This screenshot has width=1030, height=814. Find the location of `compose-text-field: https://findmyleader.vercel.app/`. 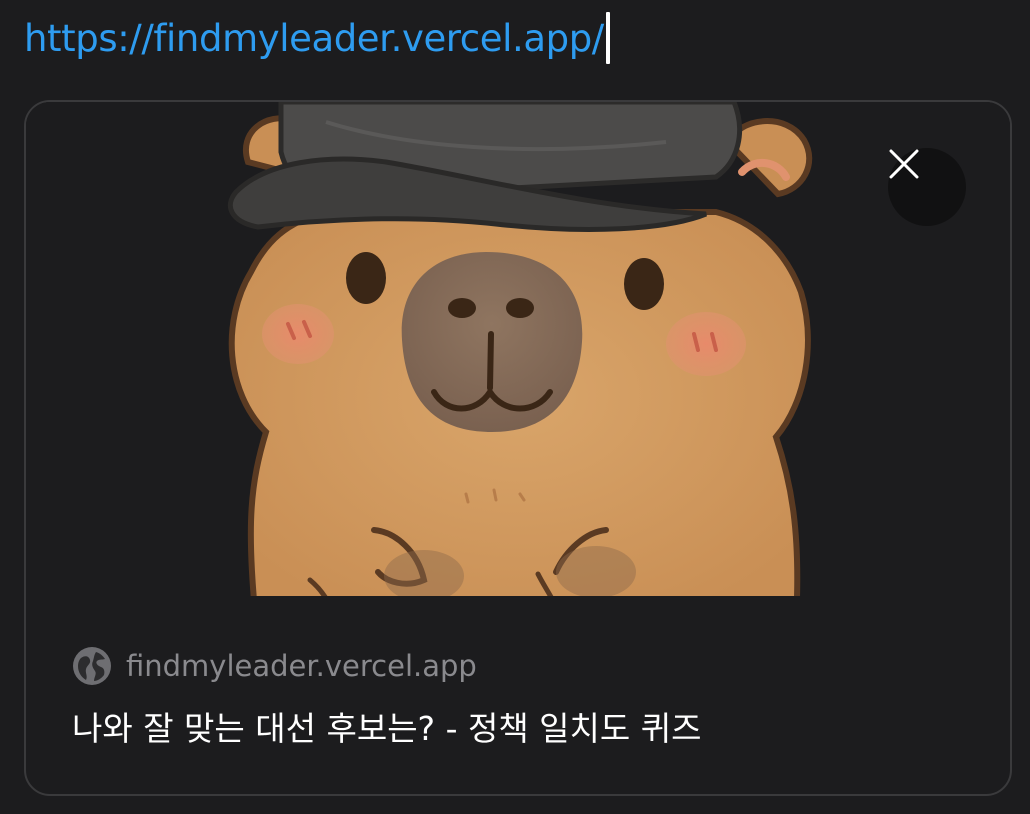

compose-text-field: https://findmyleader.vercel.app/ is located at coordinates (317, 38).